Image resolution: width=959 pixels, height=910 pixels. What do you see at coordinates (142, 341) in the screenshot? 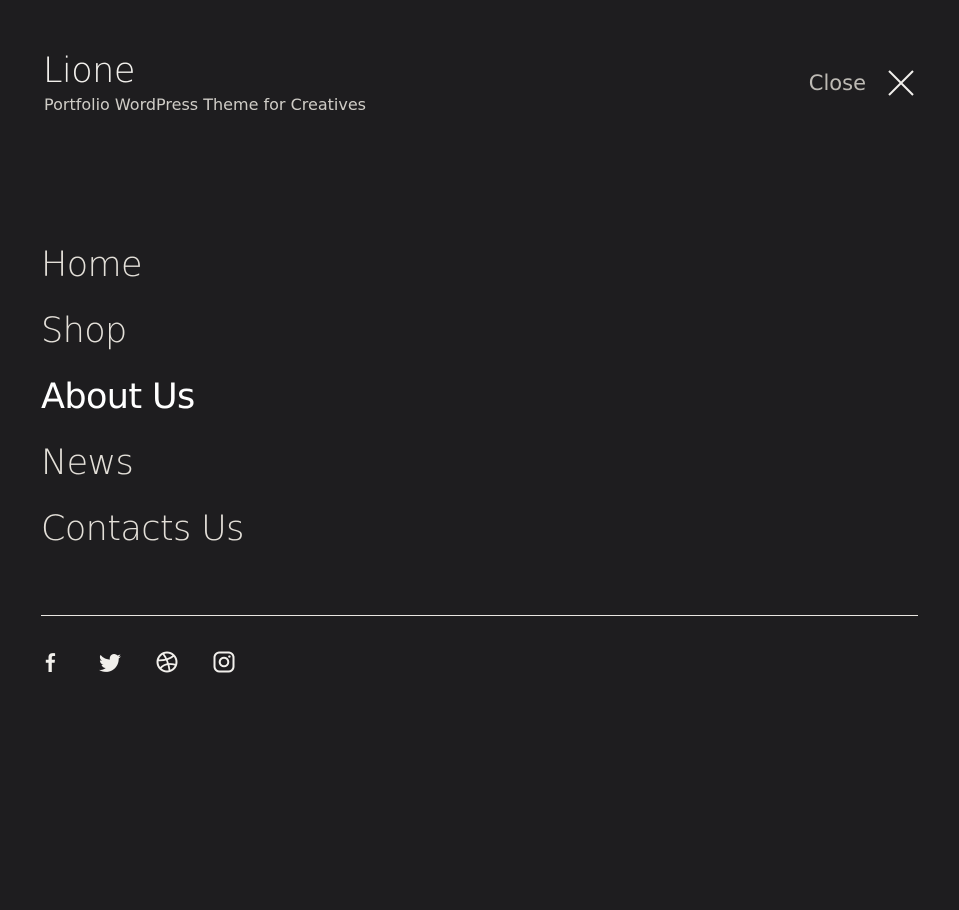
I see `menu-item-shop: Shop` at bounding box center [142, 341].